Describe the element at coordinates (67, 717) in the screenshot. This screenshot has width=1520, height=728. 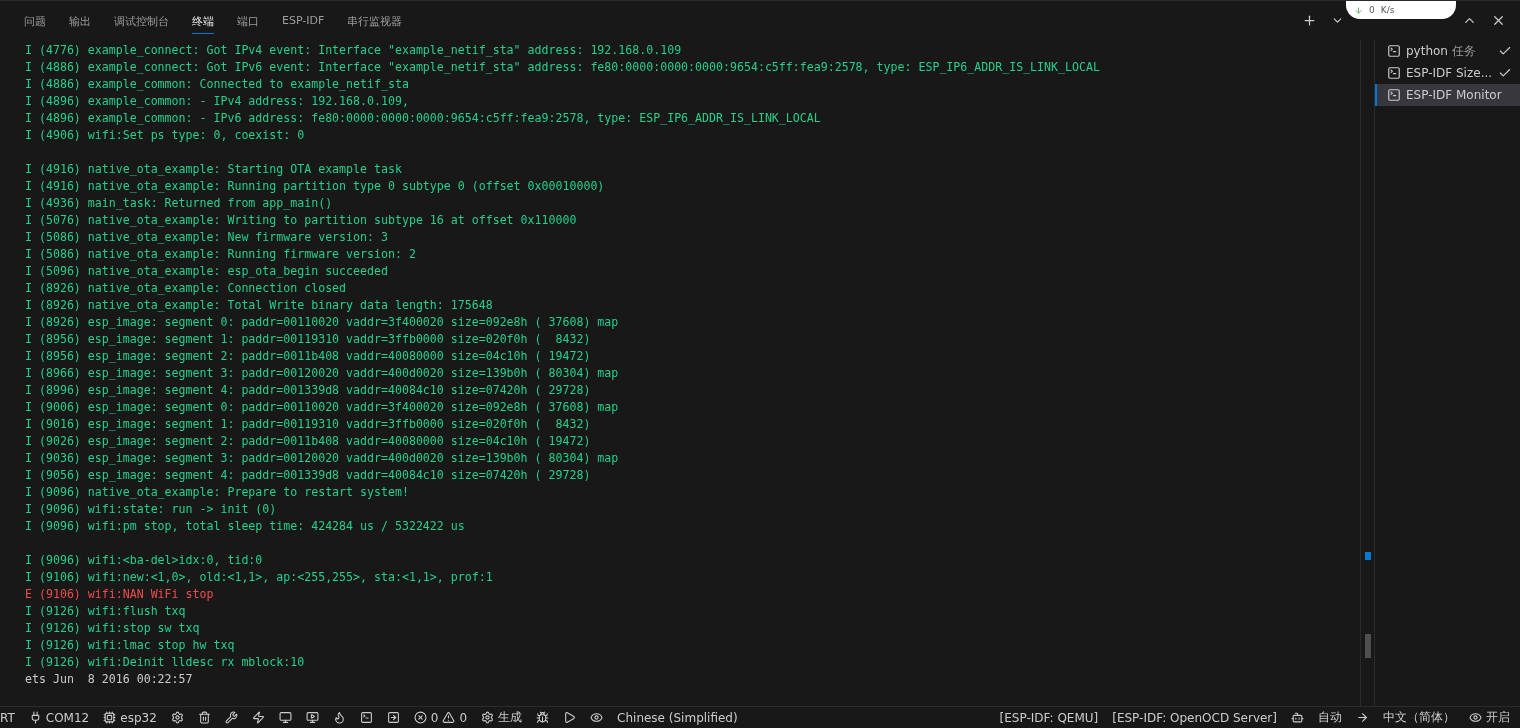
I see `status-label: COM12` at that location.